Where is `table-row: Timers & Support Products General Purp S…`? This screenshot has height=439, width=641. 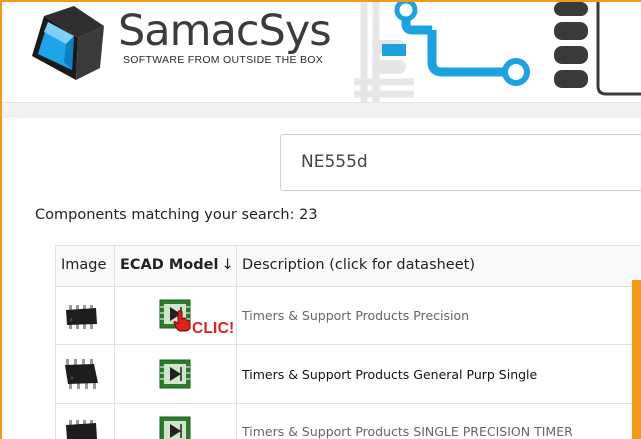 table-row: Timers & Support Products General Purp S… is located at coordinates (348, 374).